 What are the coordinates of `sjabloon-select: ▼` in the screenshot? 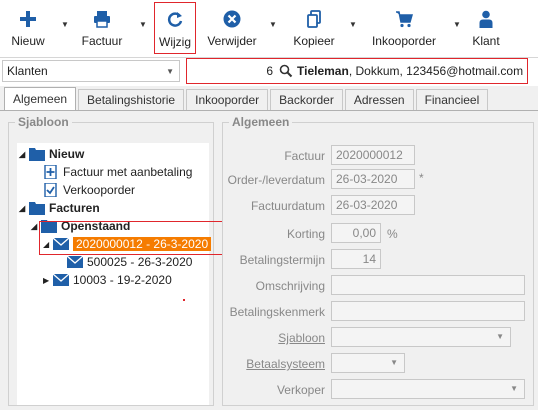 It's located at (421, 337).